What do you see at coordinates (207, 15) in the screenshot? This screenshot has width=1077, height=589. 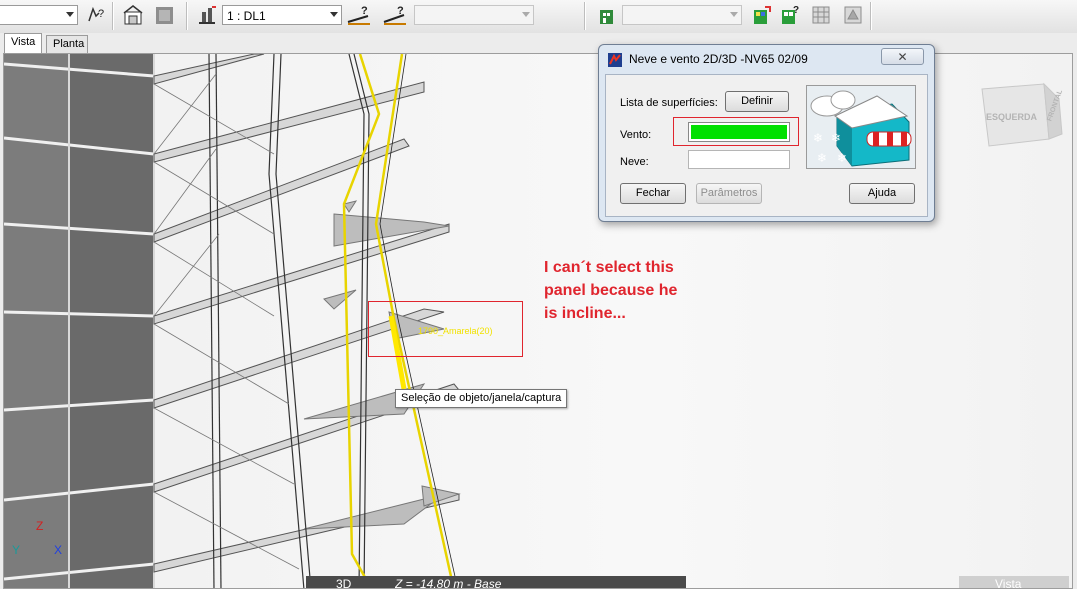 I see `load-case-icon` at bounding box center [207, 15].